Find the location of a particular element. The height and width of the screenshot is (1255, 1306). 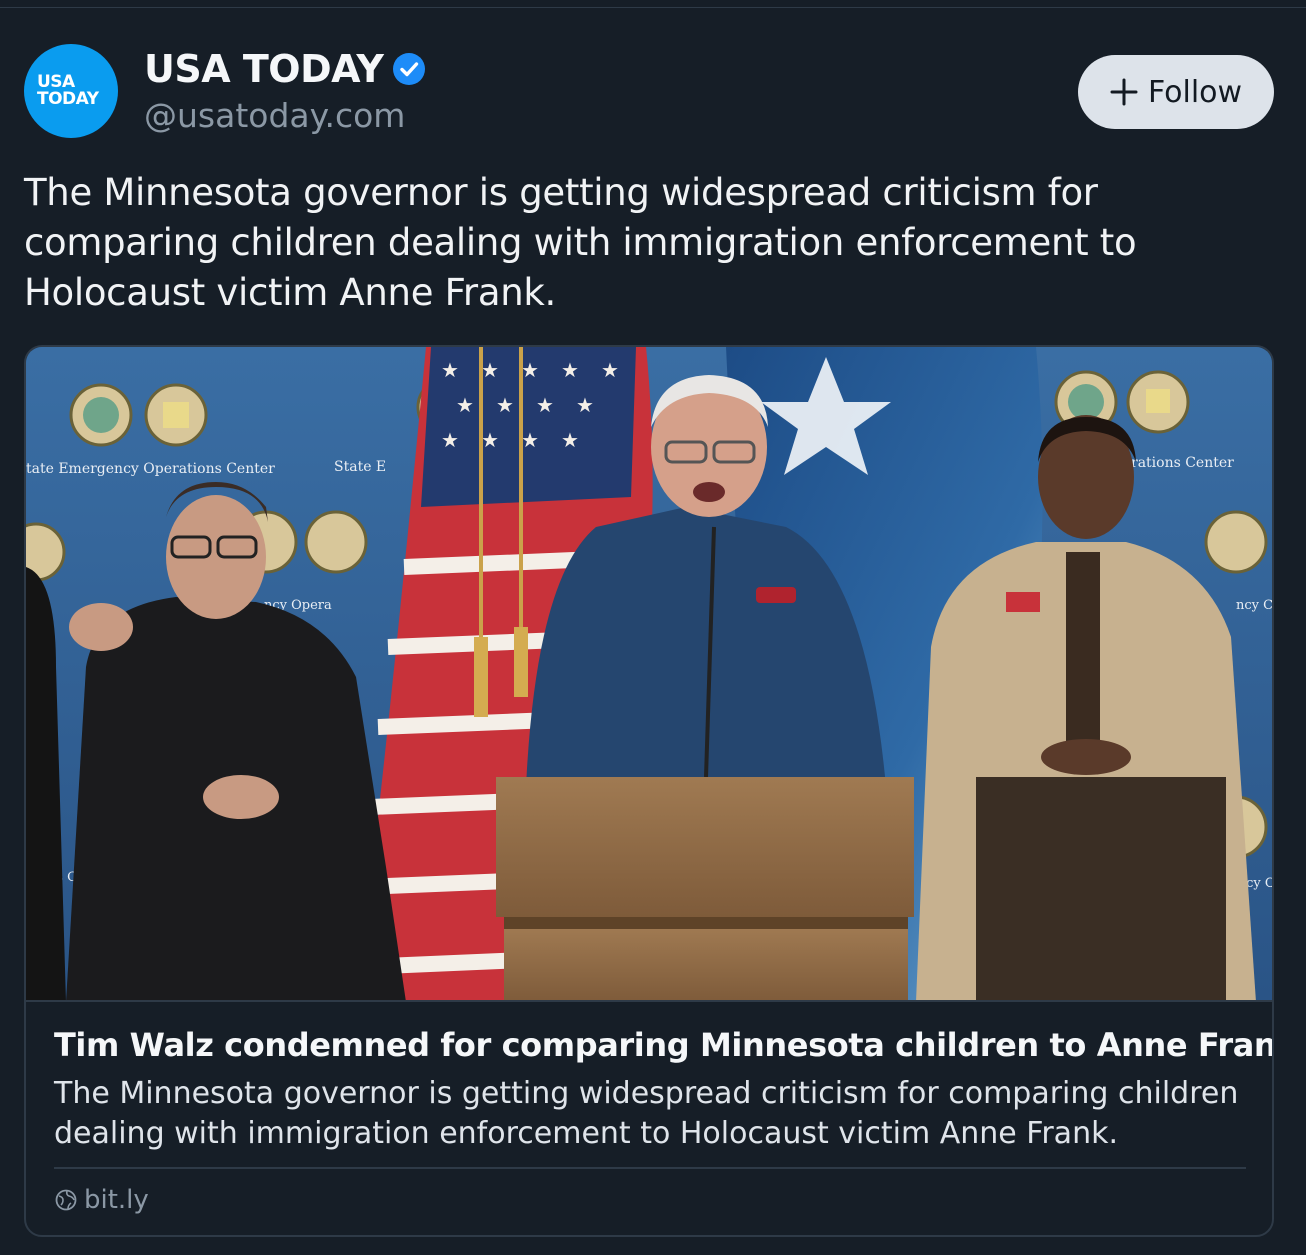

link-card-domain: bit.ly is located at coordinates (101, 1200).